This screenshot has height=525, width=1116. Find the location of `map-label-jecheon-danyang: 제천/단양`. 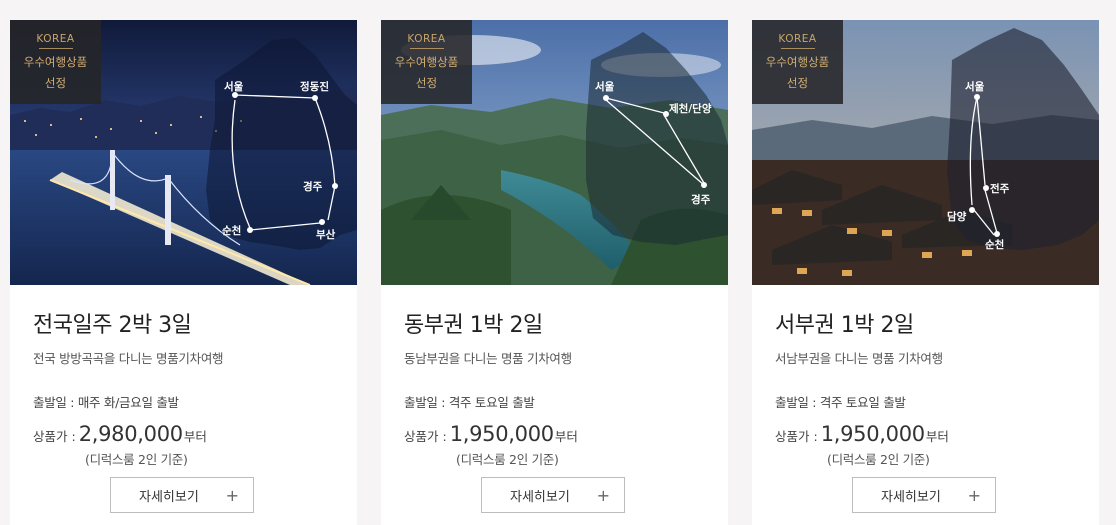

map-label-jecheon-danyang: 제천/단양 is located at coordinates (690, 108).